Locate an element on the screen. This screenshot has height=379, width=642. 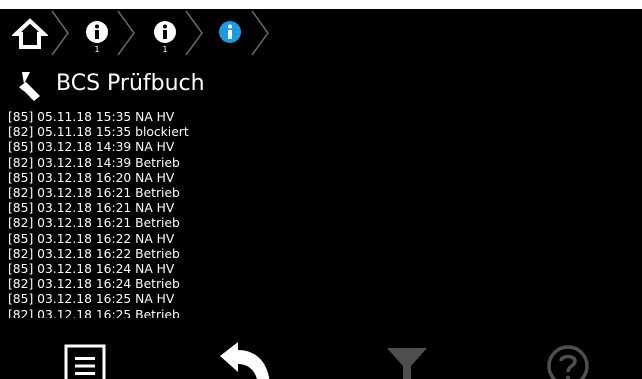
log-entry: [85] 03.12.18 16:21 NA HV is located at coordinates (91, 208).